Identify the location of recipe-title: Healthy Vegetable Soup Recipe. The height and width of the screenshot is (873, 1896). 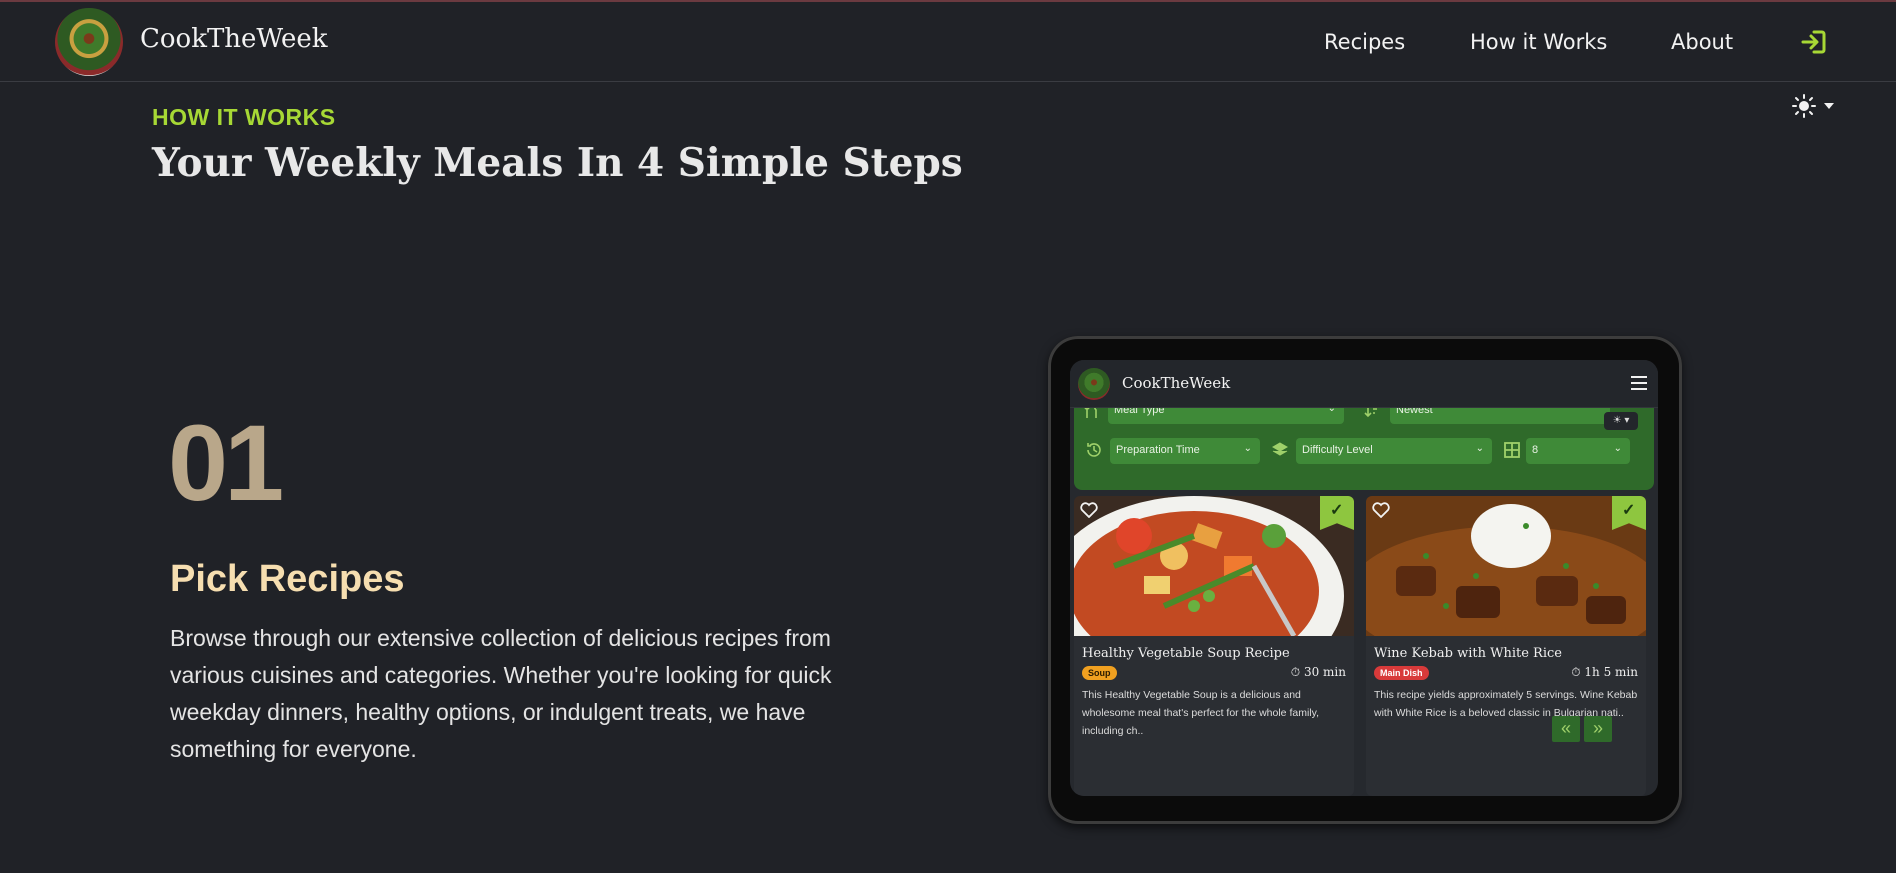
(1186, 653).